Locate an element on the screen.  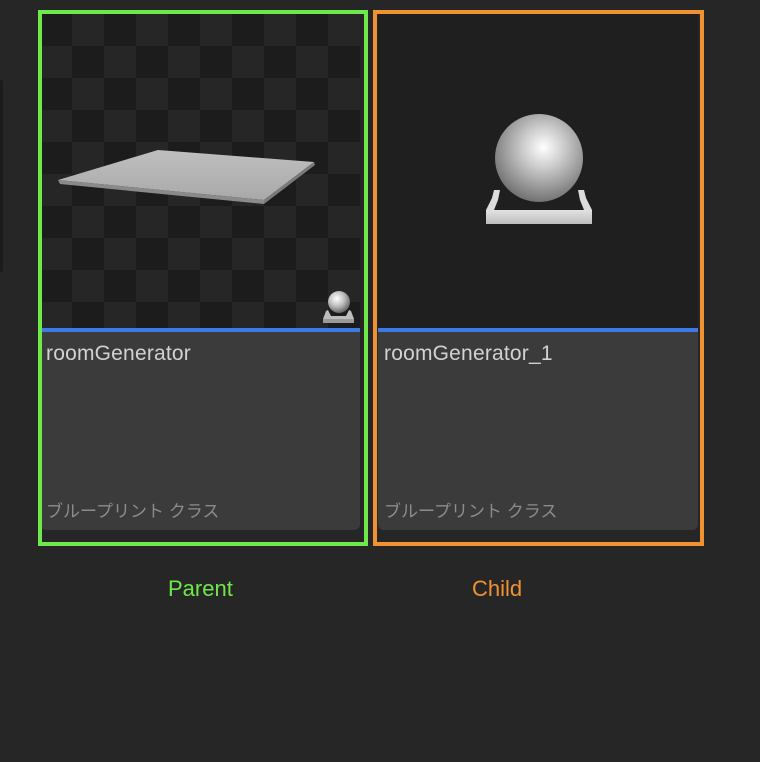
asset-name: roomGenerator is located at coordinates (118, 353).